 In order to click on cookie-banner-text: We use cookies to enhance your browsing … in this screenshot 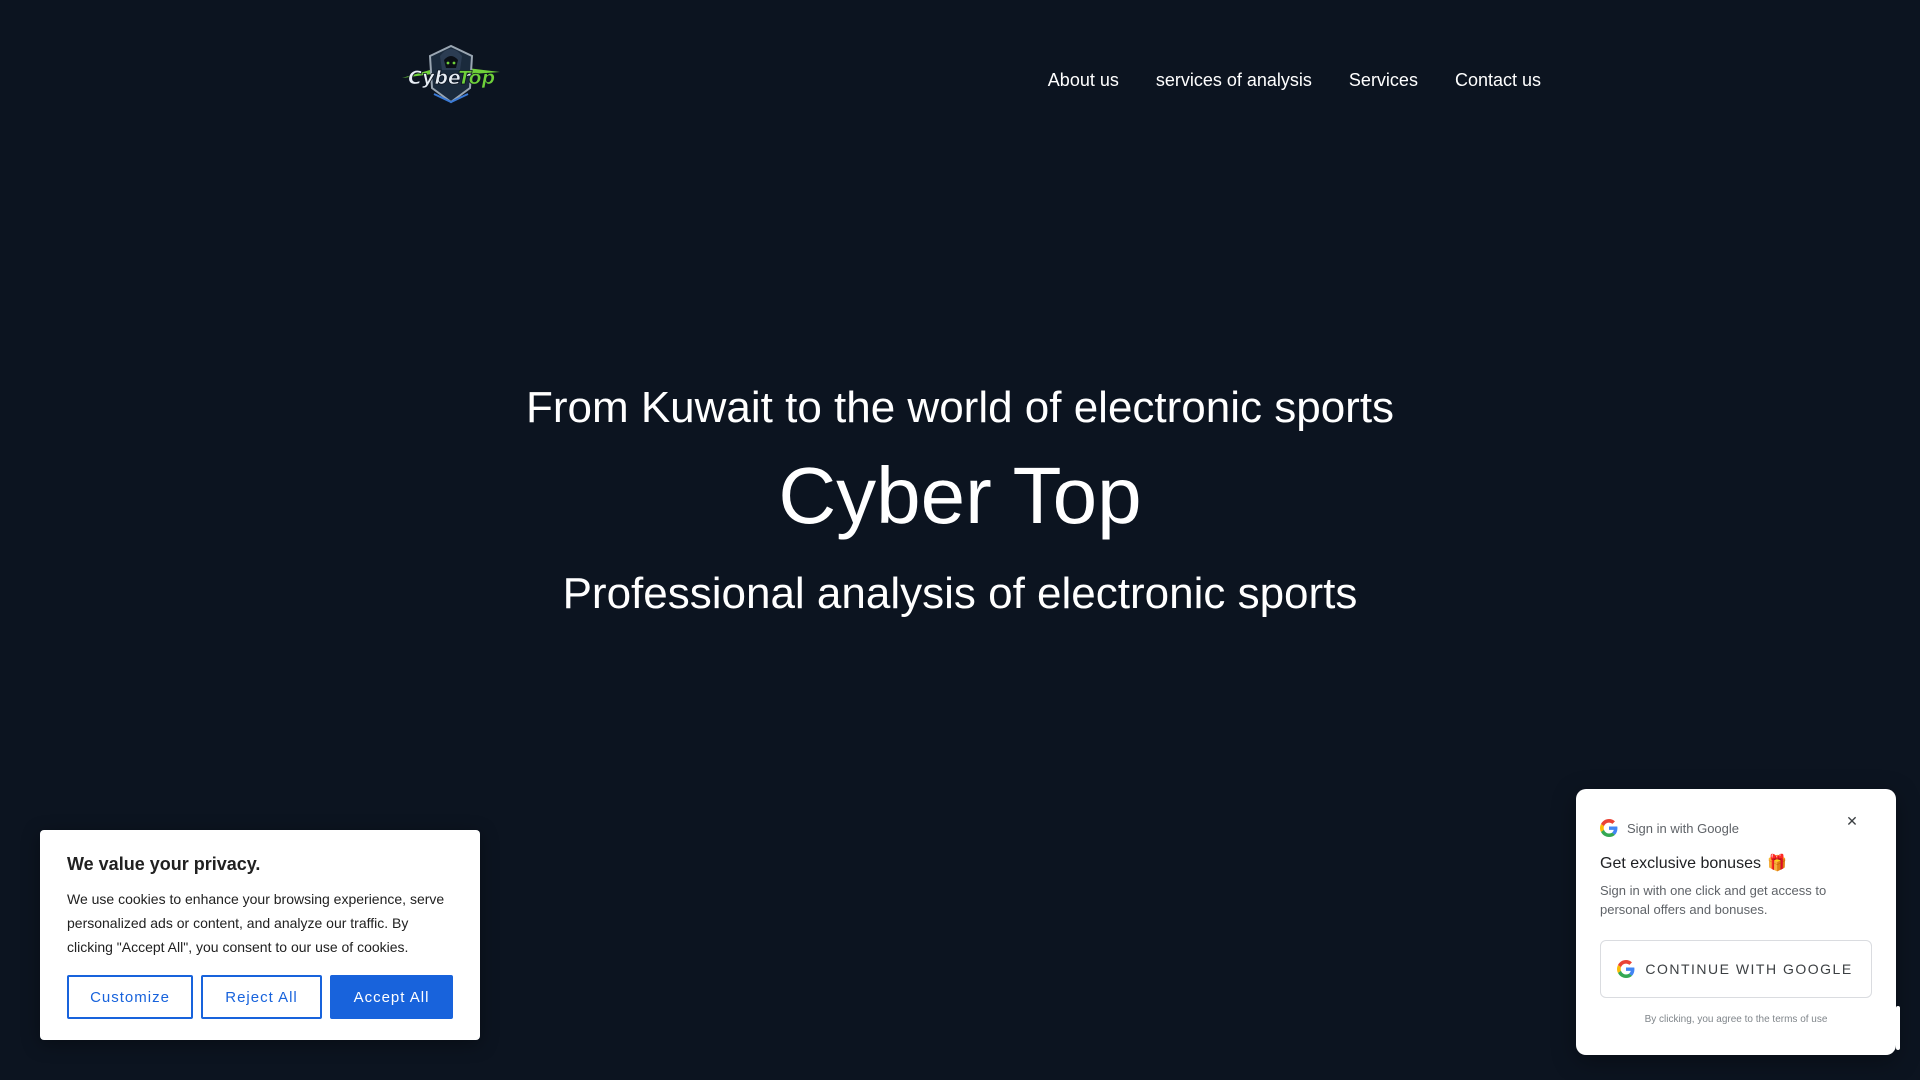, I will do `click(256, 923)`.